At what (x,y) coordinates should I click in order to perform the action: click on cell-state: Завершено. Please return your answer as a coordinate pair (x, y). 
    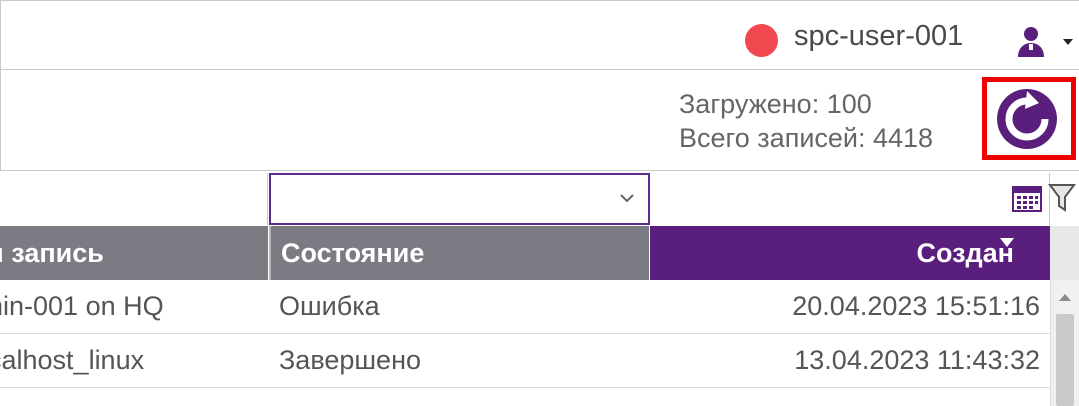
    Looking at the image, I should click on (350, 360).